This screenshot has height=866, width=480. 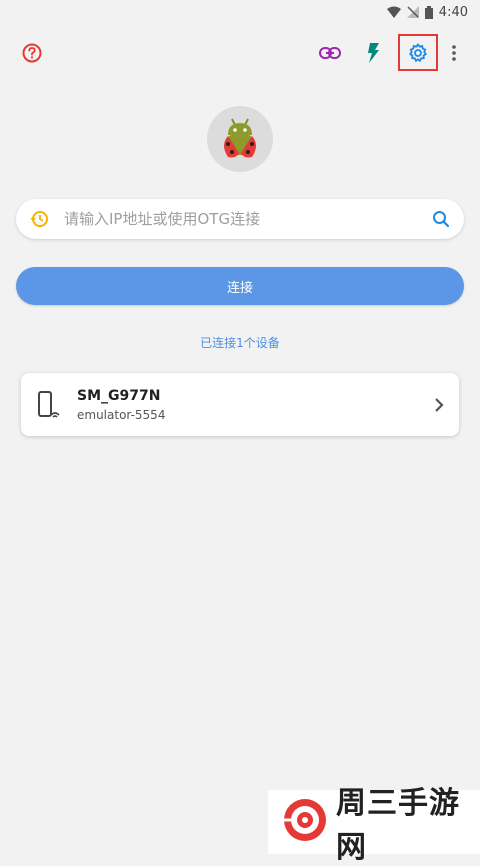 I want to click on history-icon, so click(x=39, y=219).